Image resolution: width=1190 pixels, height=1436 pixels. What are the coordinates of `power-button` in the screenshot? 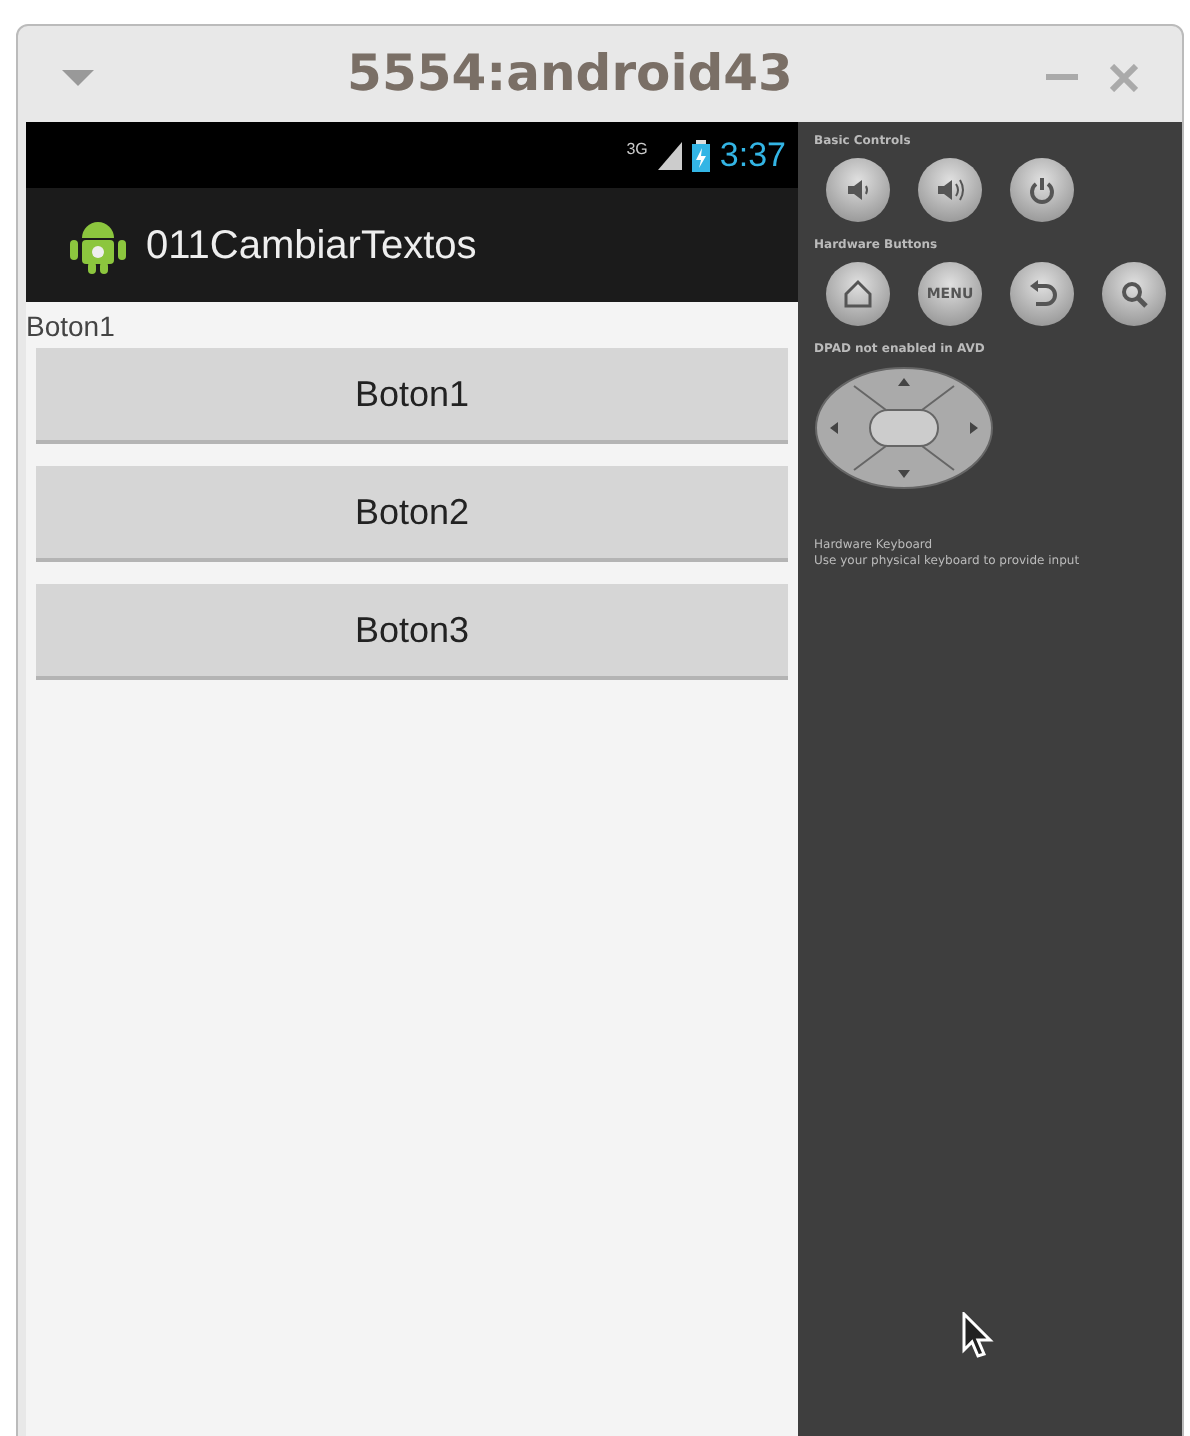 It's located at (1042, 190).